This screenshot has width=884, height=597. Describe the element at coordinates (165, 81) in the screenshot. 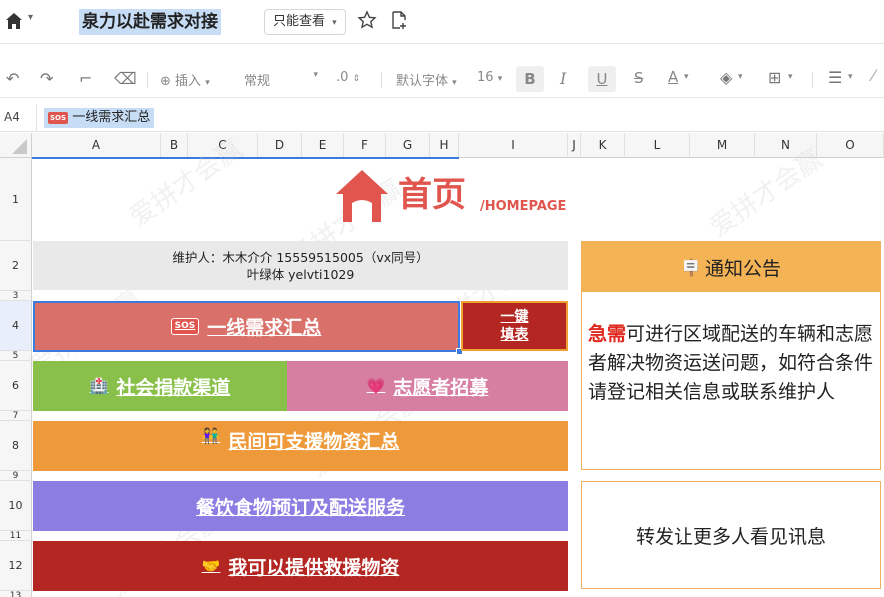

I see `plus-circle-icon: ⊕` at that location.